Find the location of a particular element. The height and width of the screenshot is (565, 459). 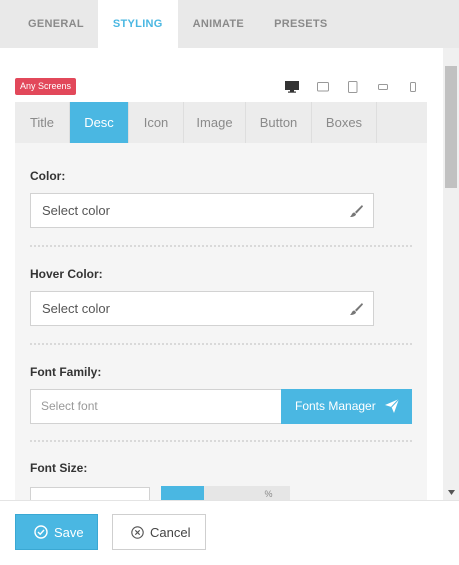

responsive-screens-row: Any Screens is located at coordinates (221, 87).